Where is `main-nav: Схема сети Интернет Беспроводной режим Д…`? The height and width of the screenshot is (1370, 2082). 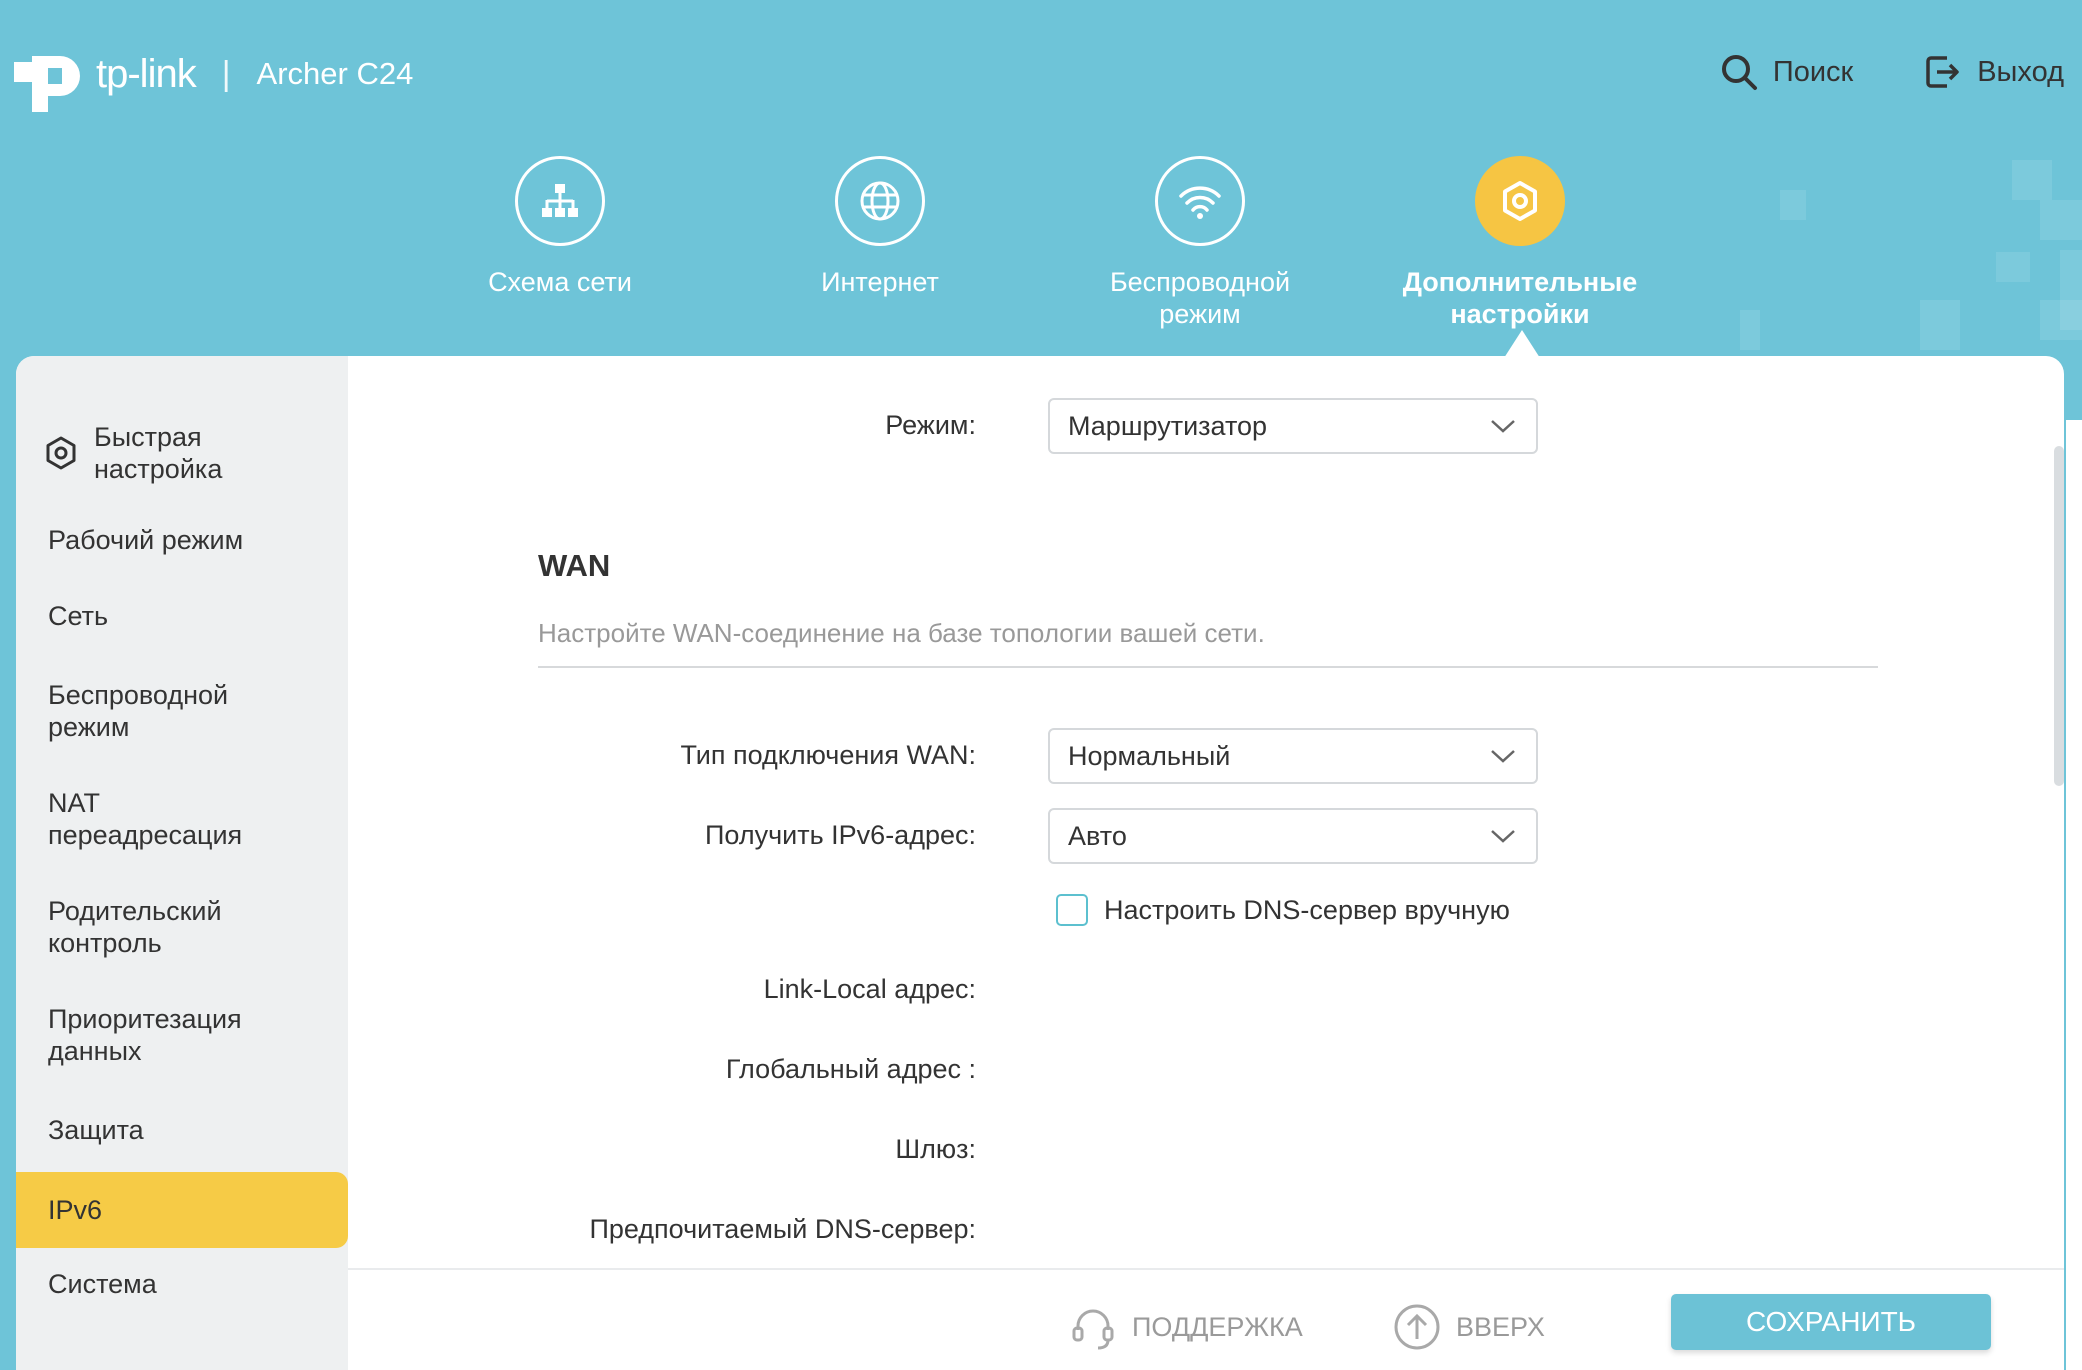 main-nav: Схема сети Интернет Беспроводной режим Д… is located at coordinates (1041, 256).